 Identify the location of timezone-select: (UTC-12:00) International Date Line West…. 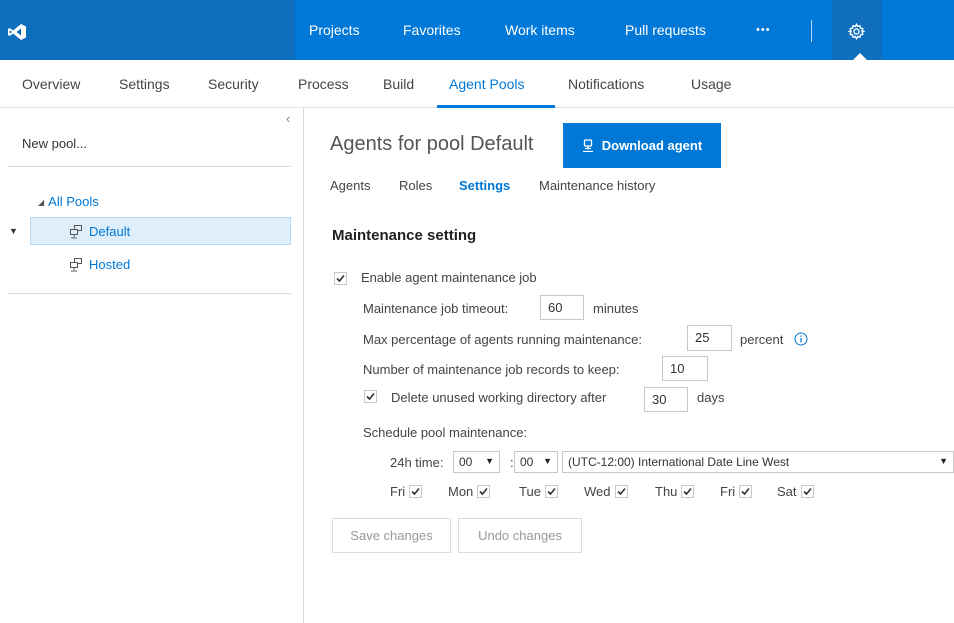
(758, 462).